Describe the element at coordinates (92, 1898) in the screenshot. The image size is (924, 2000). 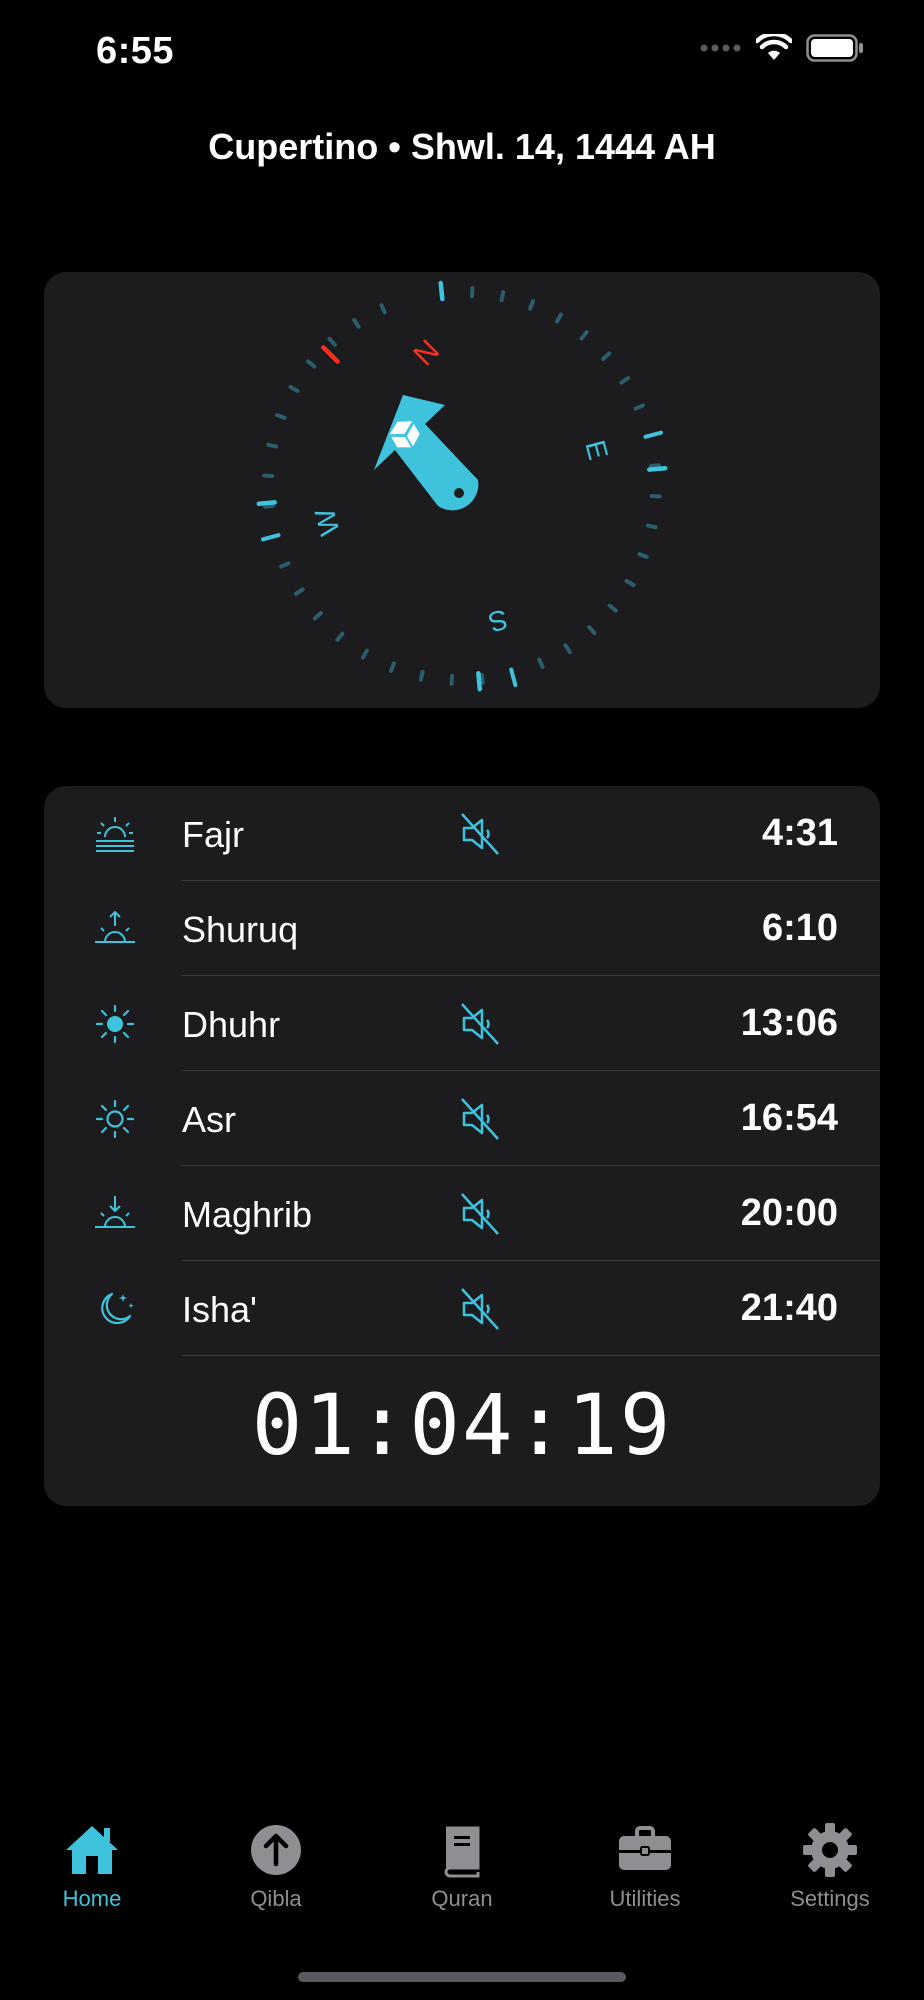
I see `tab-label: Home` at that location.